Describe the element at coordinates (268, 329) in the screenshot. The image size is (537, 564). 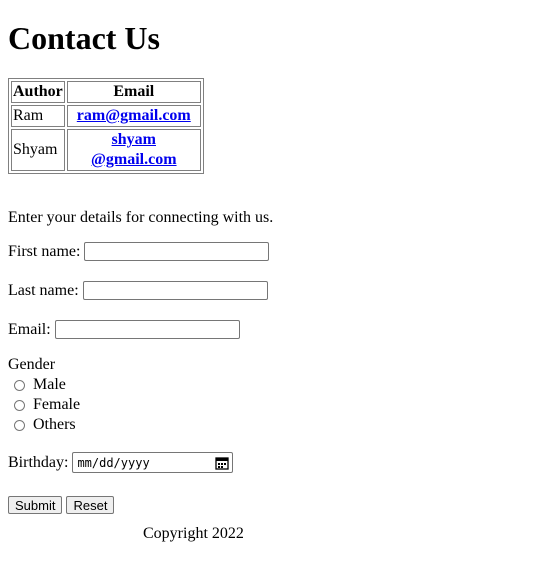
I see `email-row: Email:` at that location.